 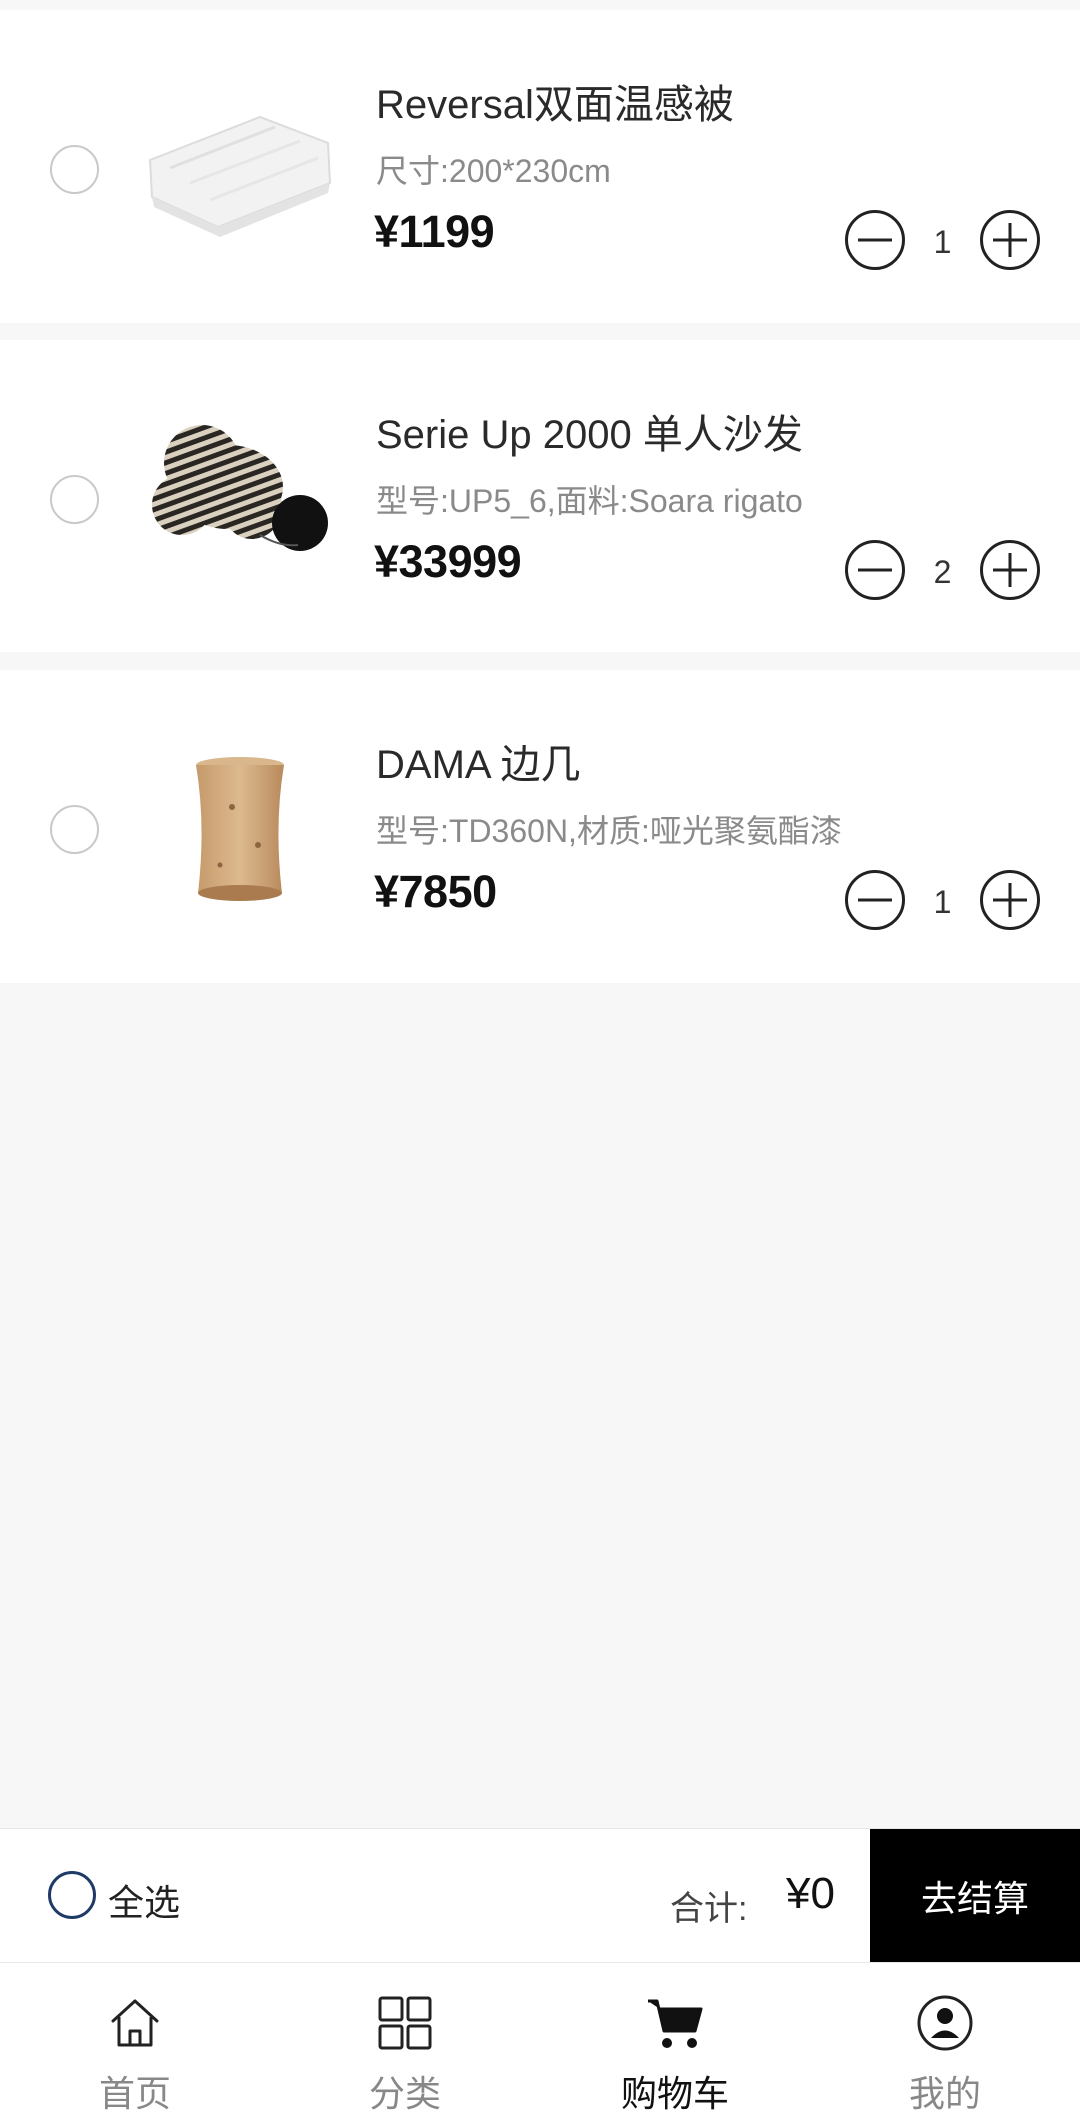 I want to click on tab-cart: 购物车, so click(x=675, y=2044).